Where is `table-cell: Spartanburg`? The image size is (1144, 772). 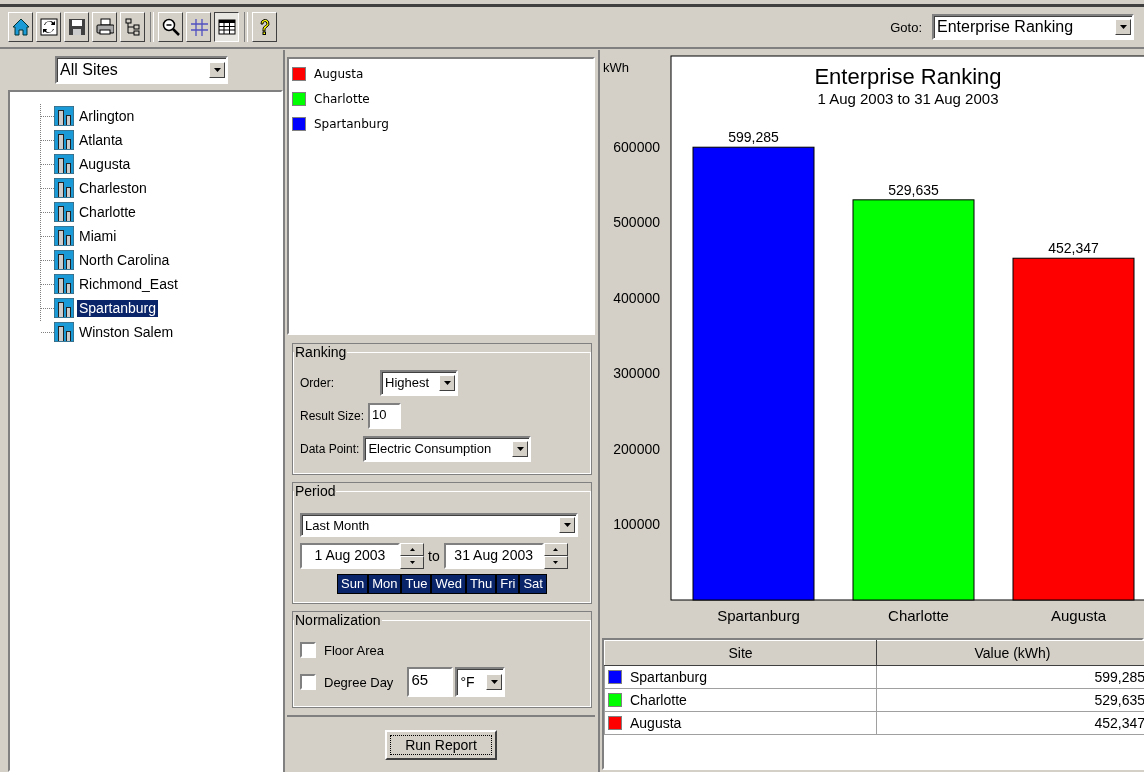
table-cell: Spartanburg is located at coordinates (669, 677).